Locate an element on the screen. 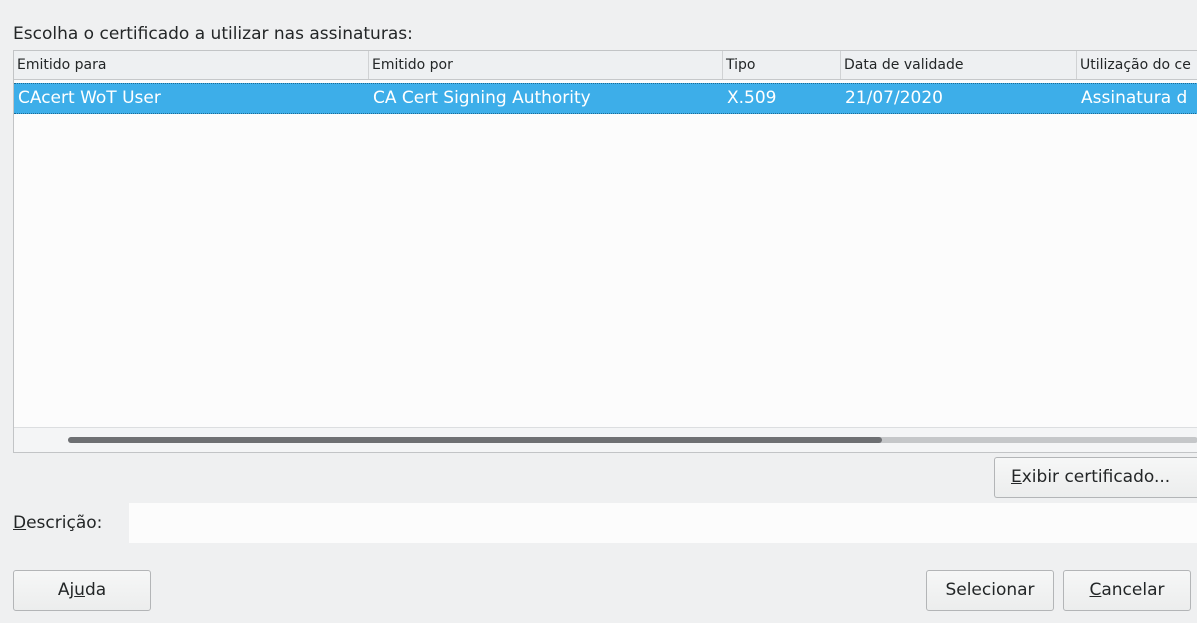  help-label-pre: Aj is located at coordinates (66, 590).